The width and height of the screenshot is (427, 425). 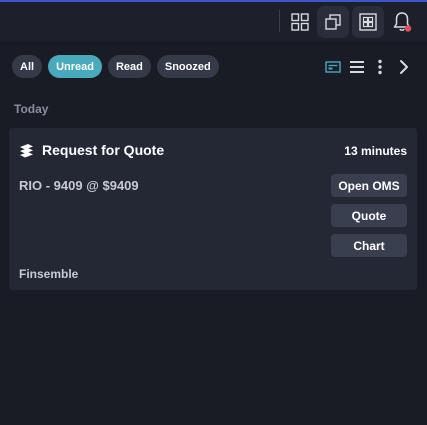 I want to click on stack-icon, so click(x=26, y=150).